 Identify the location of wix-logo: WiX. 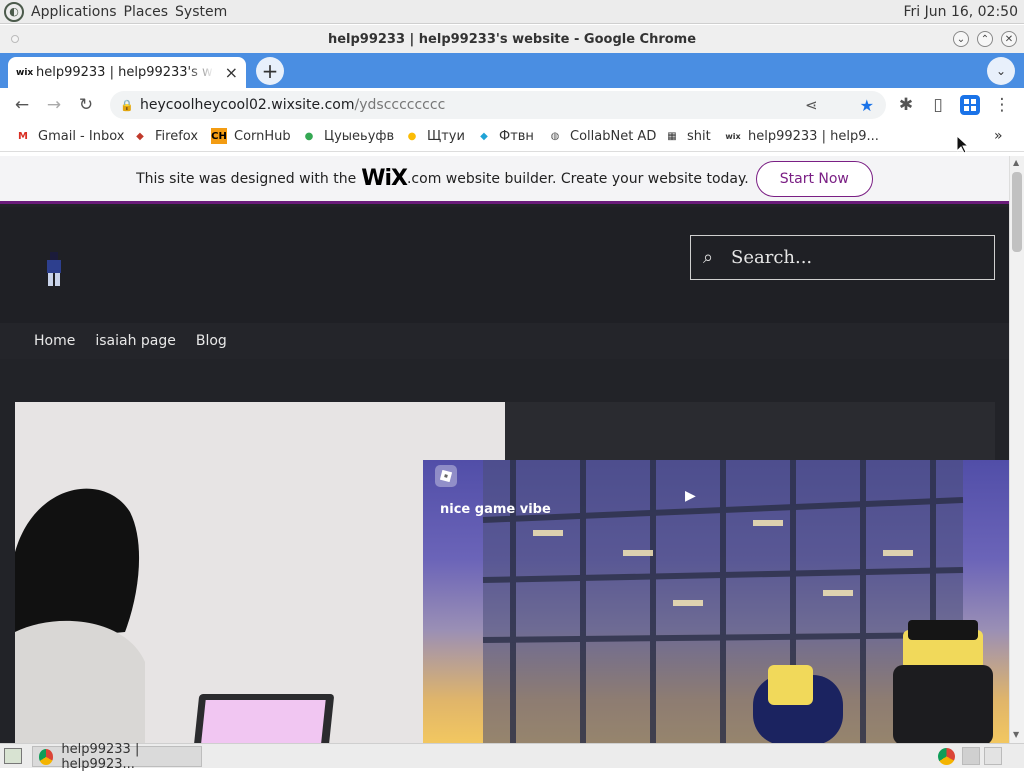
(384, 178).